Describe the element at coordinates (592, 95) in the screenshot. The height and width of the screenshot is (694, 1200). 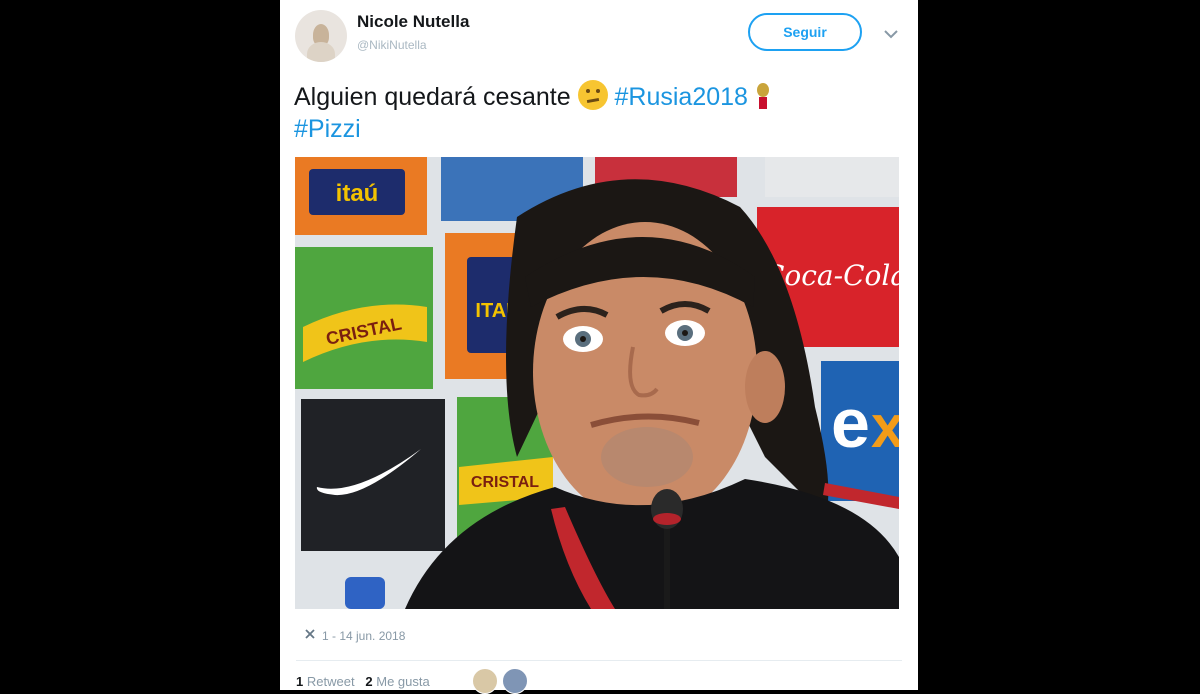
I see `thinking-face-icon` at that location.